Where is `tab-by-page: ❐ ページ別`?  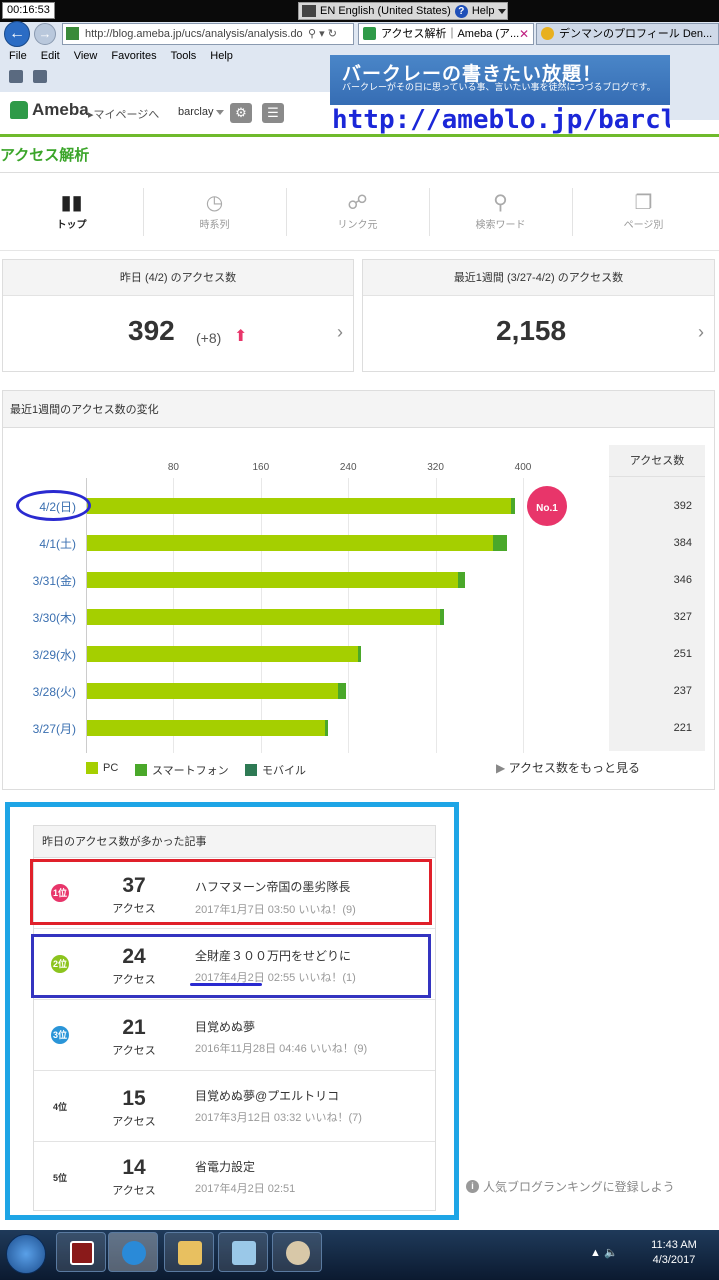
tab-by-page: ❐ ページ別 is located at coordinates (643, 210).